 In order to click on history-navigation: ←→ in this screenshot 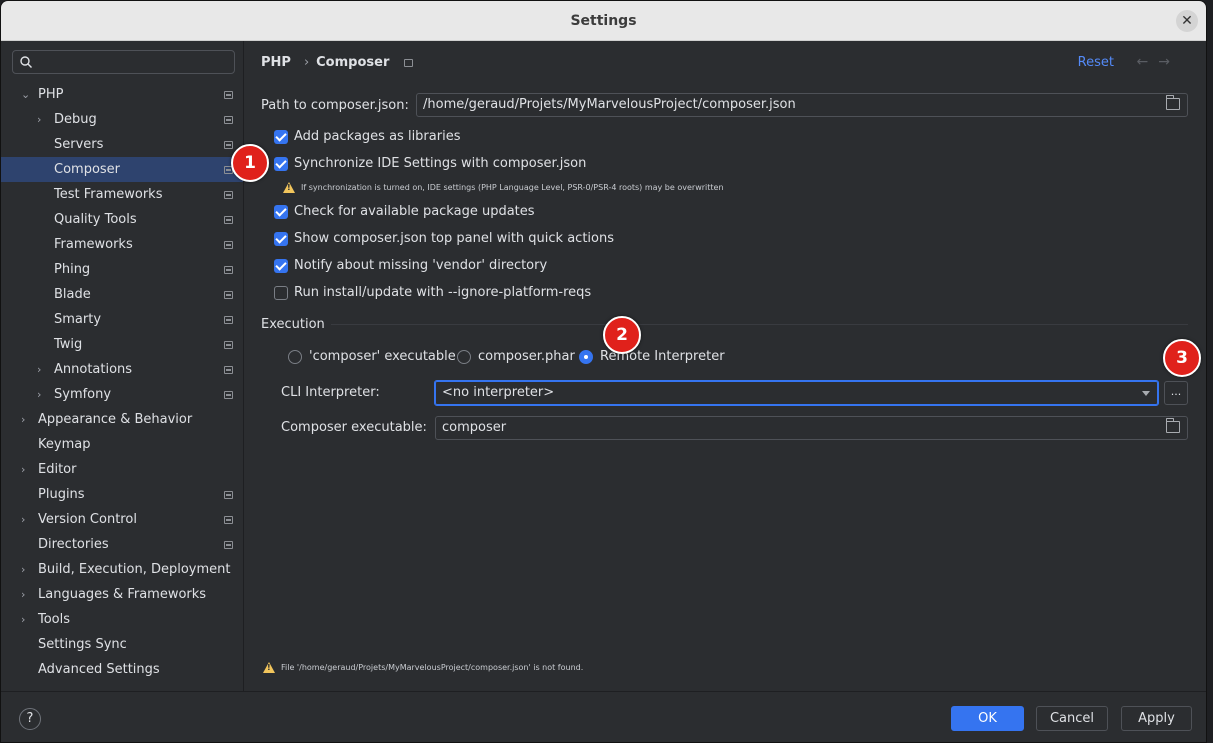, I will do `click(1158, 62)`.